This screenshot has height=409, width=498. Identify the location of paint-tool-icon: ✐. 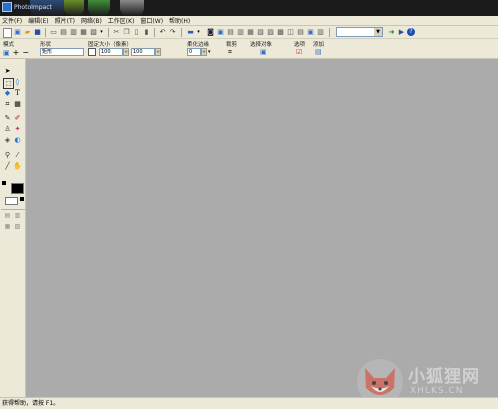
(17, 118).